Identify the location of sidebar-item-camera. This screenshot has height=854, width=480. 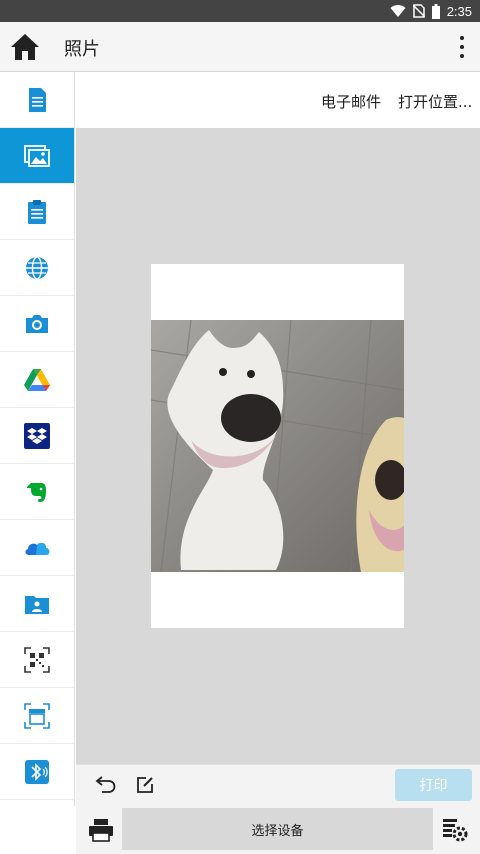
(37, 324).